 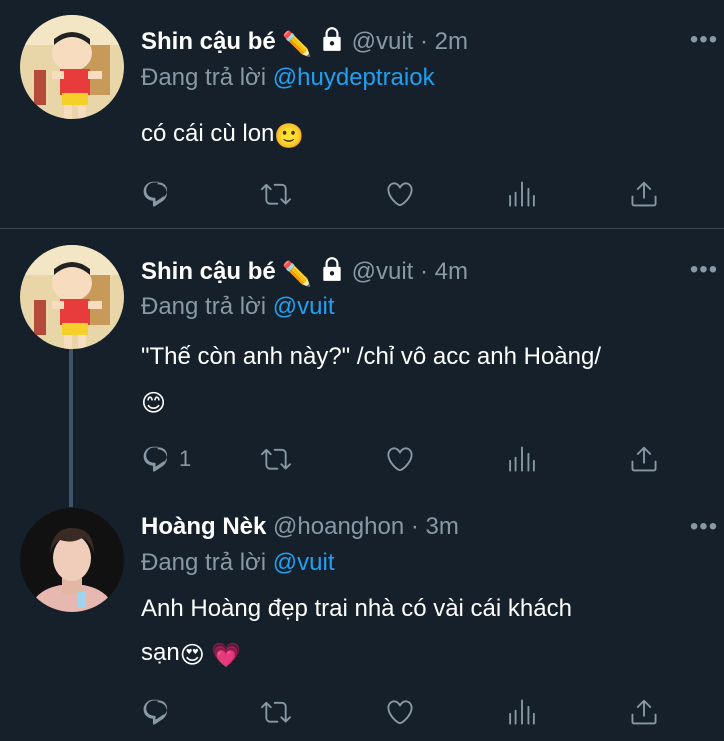 What do you see at coordinates (354, 77) in the screenshot?
I see `reply-mention: @huydeptraiok` at bounding box center [354, 77].